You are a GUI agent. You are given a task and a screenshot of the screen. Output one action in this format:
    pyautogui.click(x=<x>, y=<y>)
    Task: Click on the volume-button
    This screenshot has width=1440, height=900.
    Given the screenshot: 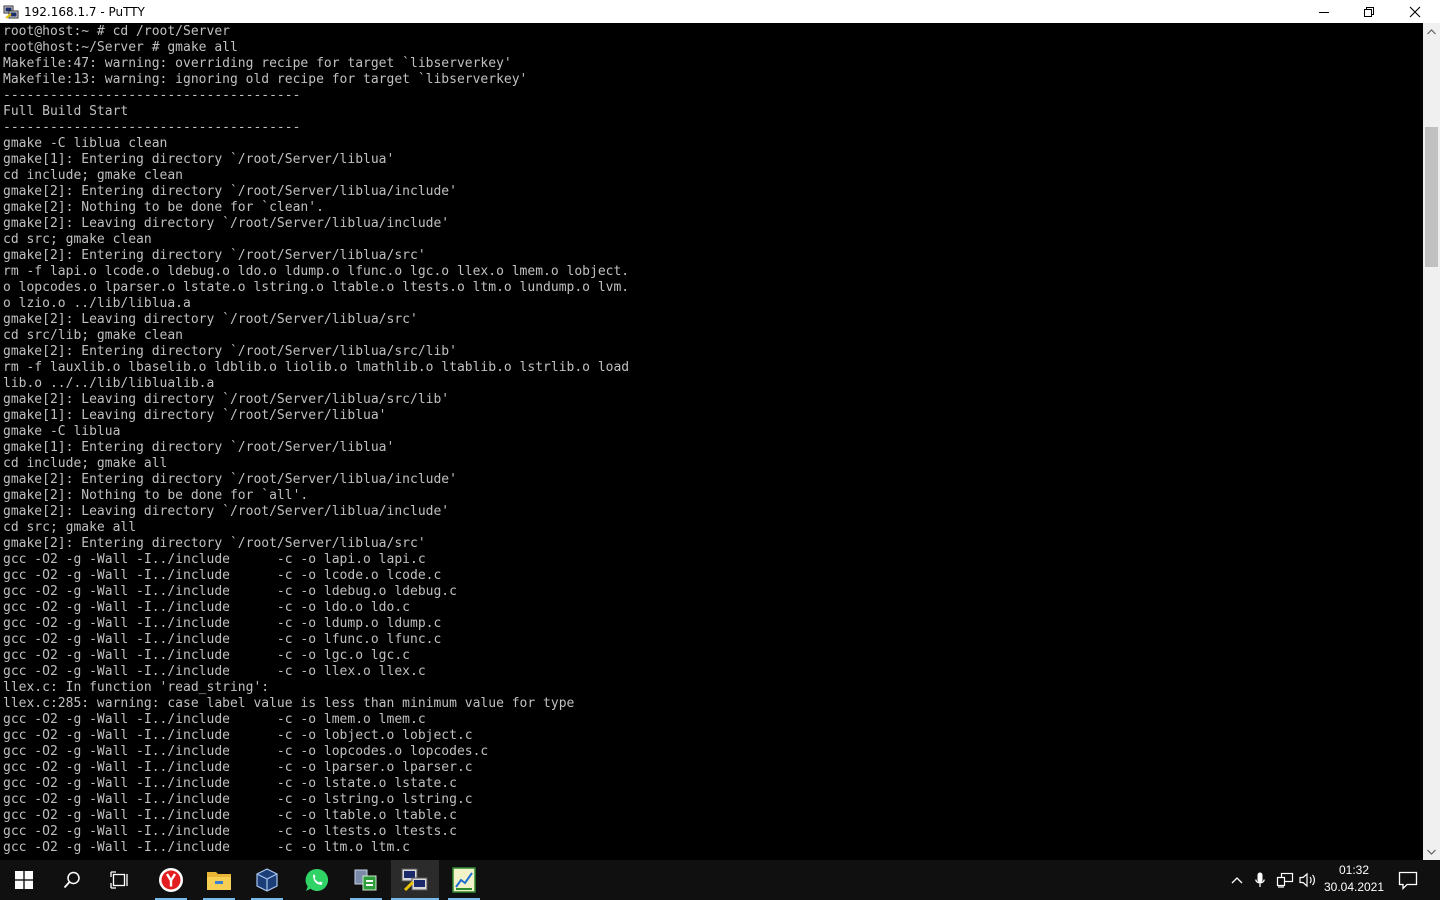 What is the action you would take?
    pyautogui.click(x=1308, y=880)
    